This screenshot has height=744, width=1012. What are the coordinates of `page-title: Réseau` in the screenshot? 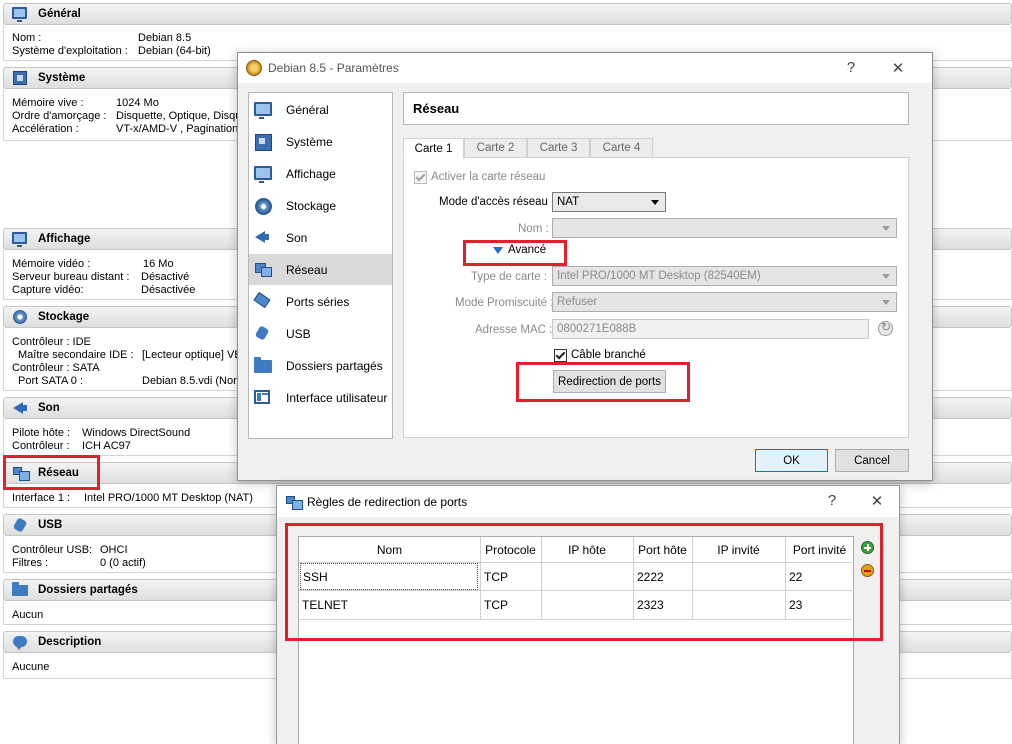 It's located at (656, 108).